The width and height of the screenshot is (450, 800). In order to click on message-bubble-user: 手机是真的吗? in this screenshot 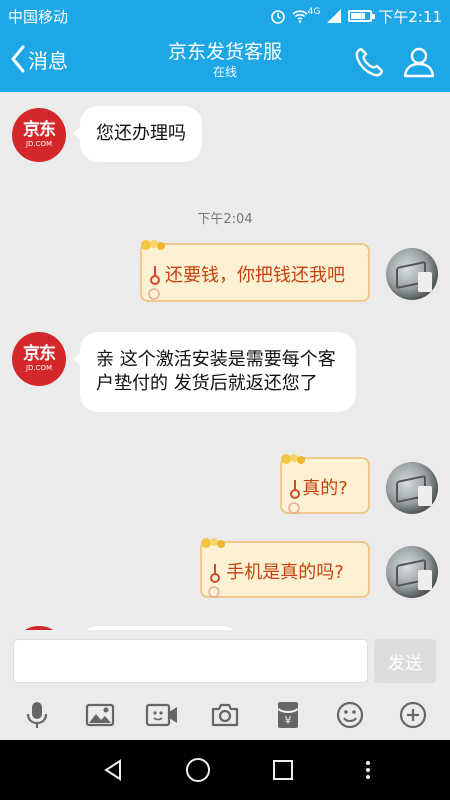, I will do `click(285, 568)`.